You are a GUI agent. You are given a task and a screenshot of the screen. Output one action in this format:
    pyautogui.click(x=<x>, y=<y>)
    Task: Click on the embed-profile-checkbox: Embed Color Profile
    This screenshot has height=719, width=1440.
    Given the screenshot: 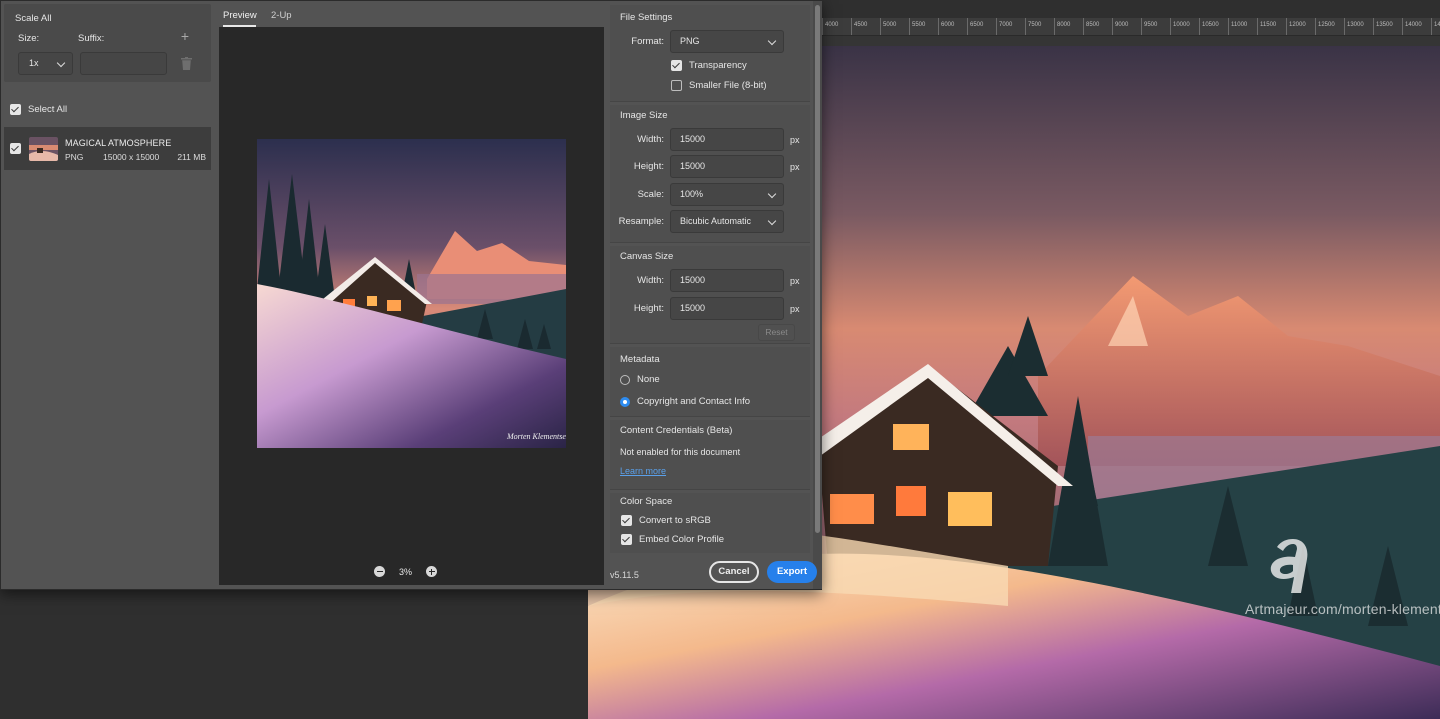 What is the action you would take?
    pyautogui.click(x=672, y=539)
    